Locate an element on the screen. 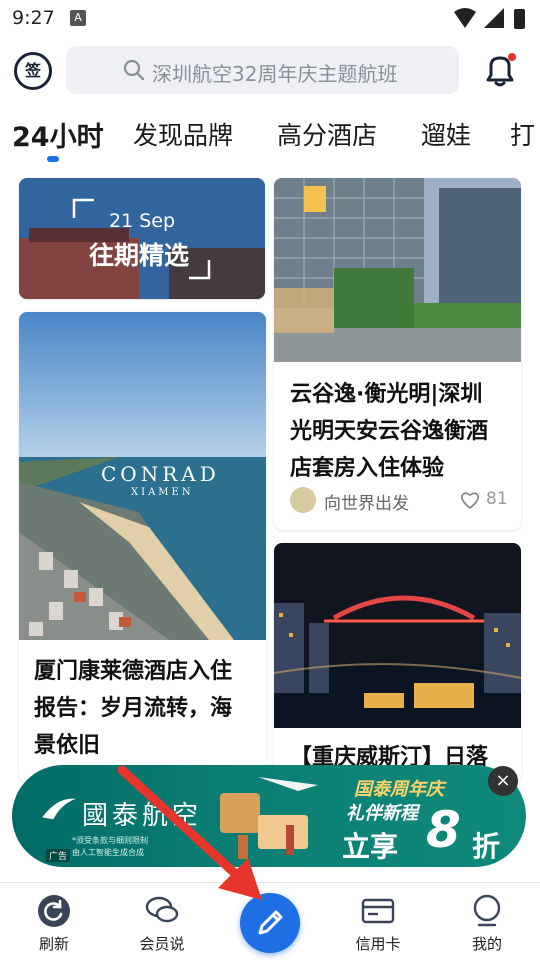  tab-discover-brands: 发现品牌 is located at coordinates (183, 134).